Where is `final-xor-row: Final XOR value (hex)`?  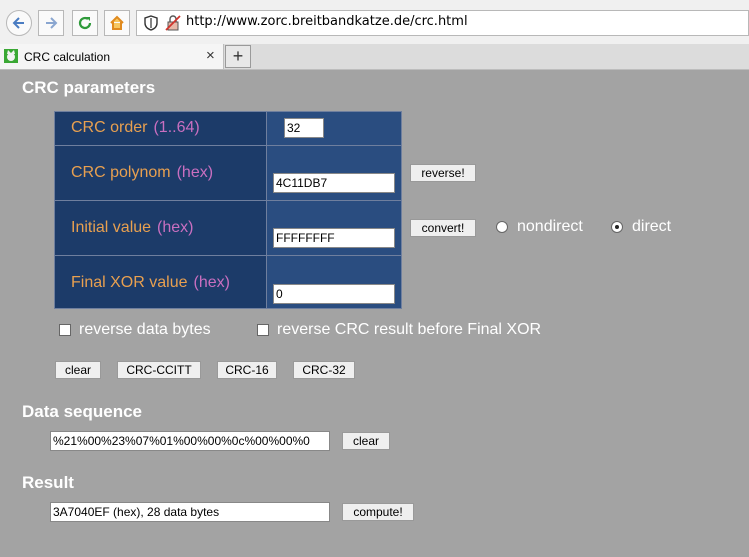
final-xor-row: Final XOR value (hex) is located at coordinates (228, 282).